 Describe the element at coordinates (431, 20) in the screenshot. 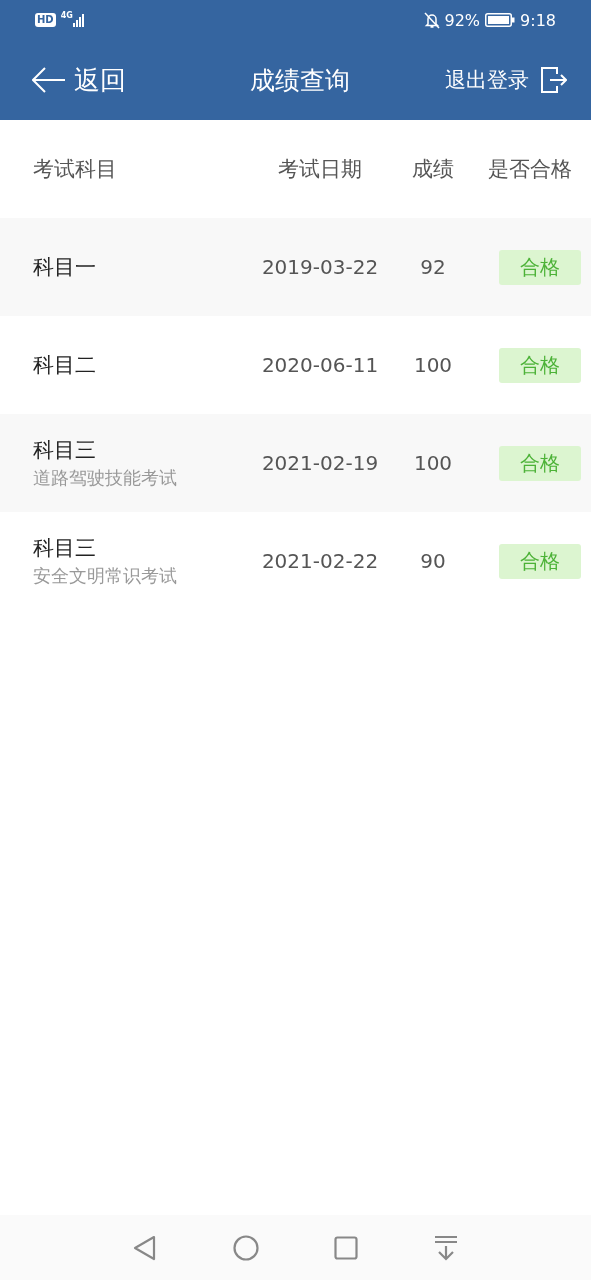

I see `muted-bell-icon` at that location.